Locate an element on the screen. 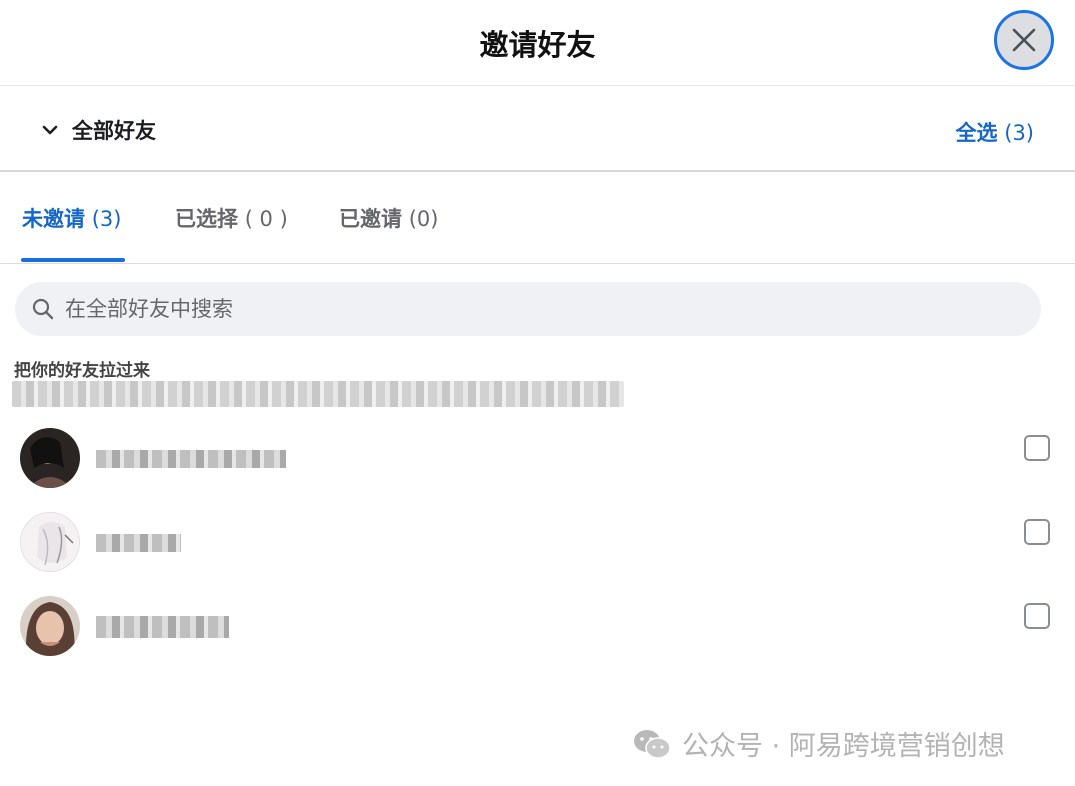 Image resolution: width=1075 pixels, height=786 pixels. dialog-header: 邀请好友 is located at coordinates (537, 43).